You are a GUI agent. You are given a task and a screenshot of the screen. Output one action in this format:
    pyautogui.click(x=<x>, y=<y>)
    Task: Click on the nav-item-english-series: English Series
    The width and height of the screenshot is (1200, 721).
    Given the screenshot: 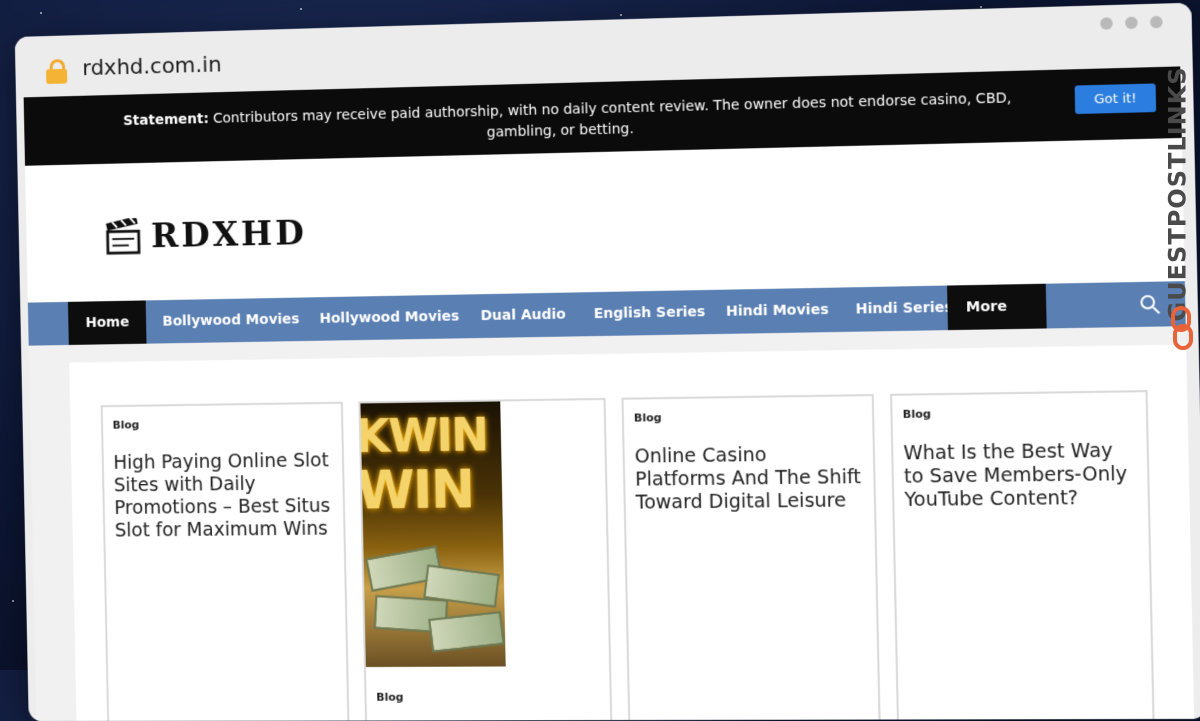 What is the action you would take?
    pyautogui.click(x=649, y=313)
    